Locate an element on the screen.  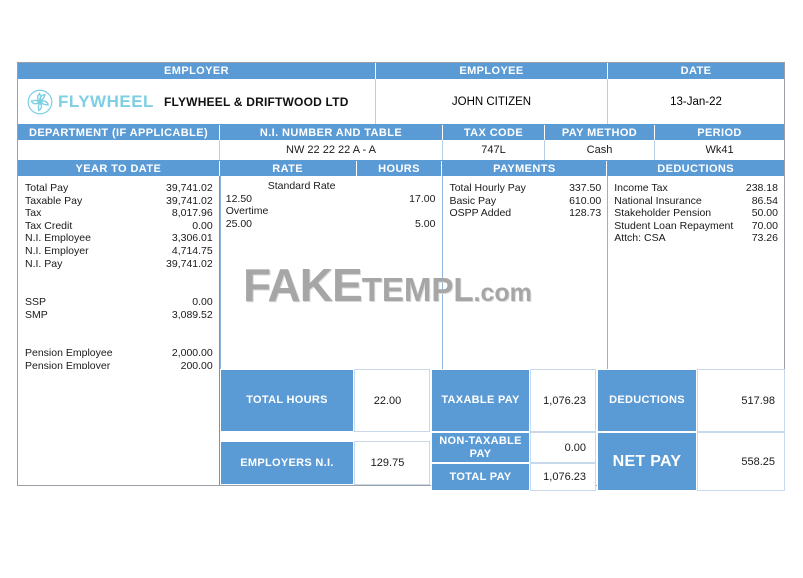
rate-entry-rate: 25.00 is located at coordinates (239, 223).